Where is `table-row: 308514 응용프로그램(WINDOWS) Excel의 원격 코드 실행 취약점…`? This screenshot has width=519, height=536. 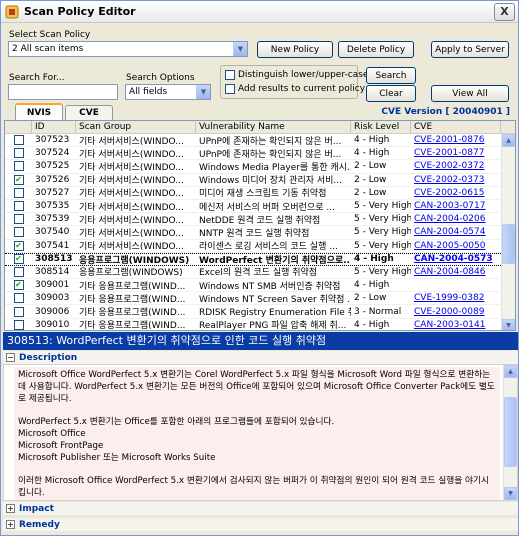 table-row: 308514 응용프로그램(WINDOWS) Excel의 원격 코드 실행 취약점… is located at coordinates (260, 273).